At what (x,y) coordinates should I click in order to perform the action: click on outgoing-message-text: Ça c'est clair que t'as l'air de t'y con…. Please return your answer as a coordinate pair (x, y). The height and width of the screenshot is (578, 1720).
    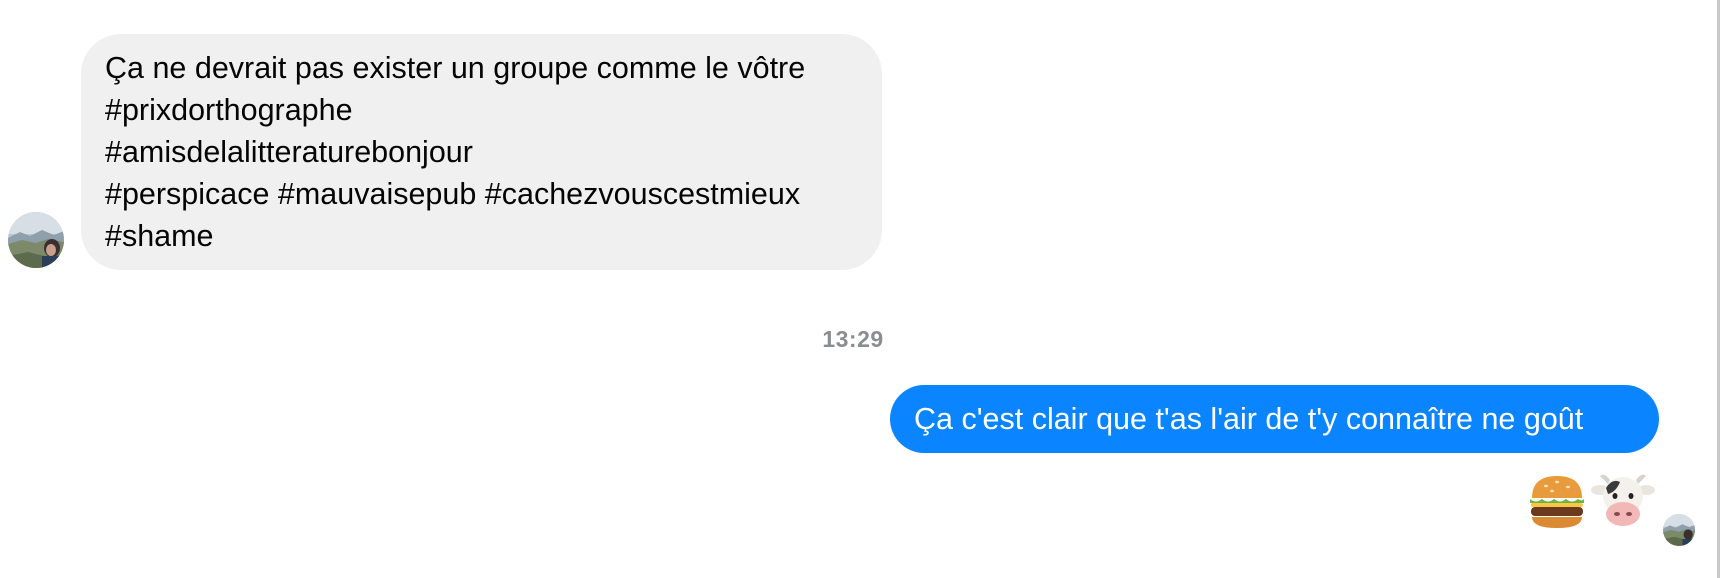
    Looking at the image, I should click on (1249, 419).